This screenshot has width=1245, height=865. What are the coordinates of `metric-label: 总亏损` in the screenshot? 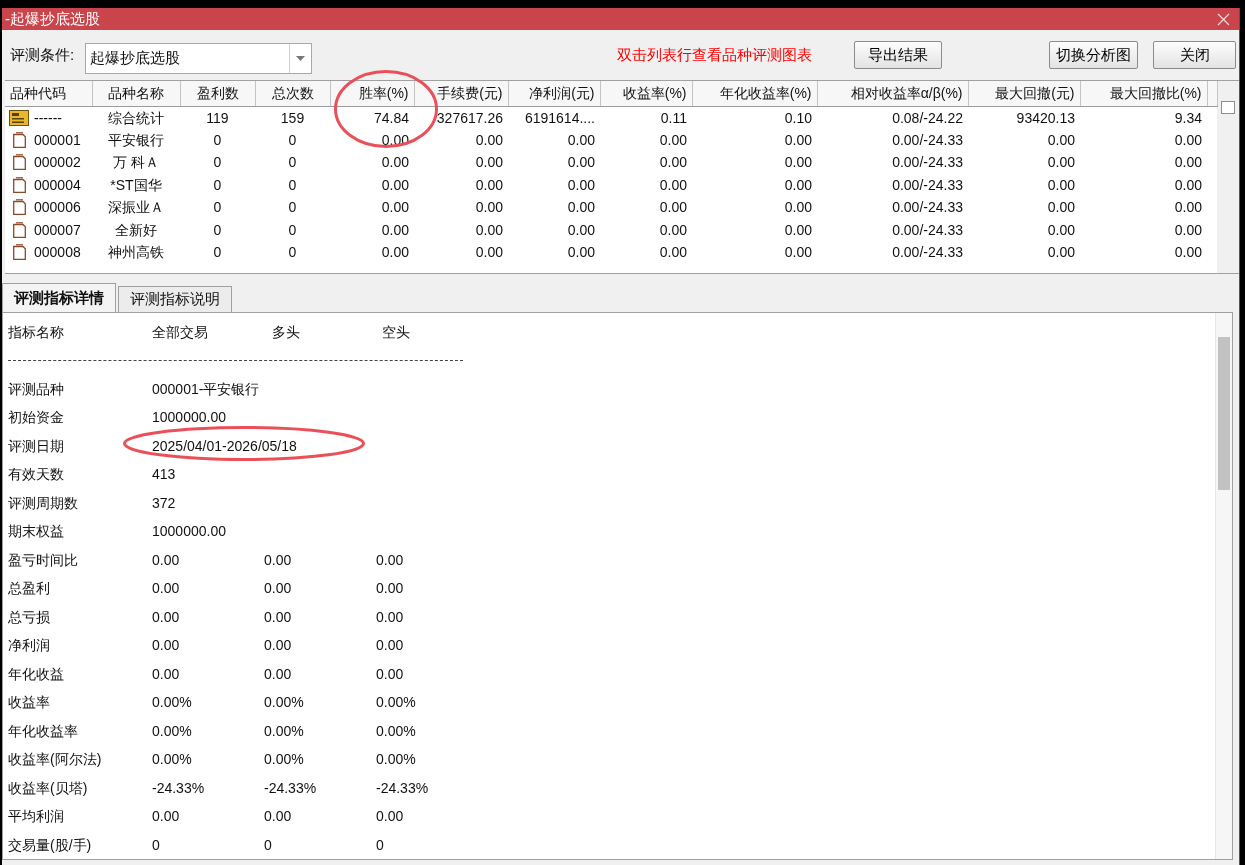 It's located at (29, 617).